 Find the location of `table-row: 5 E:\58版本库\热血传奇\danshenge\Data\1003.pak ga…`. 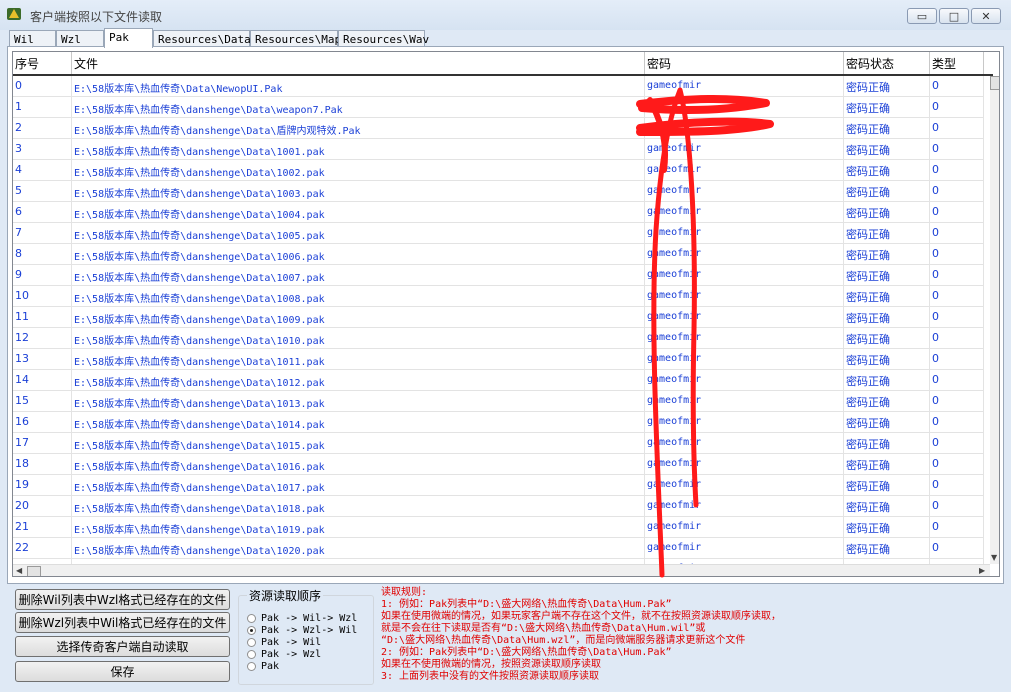

table-row: 5 E:\58版本库\热血传奇\danshenge\Data\1003.pak ga… is located at coordinates (498, 191).